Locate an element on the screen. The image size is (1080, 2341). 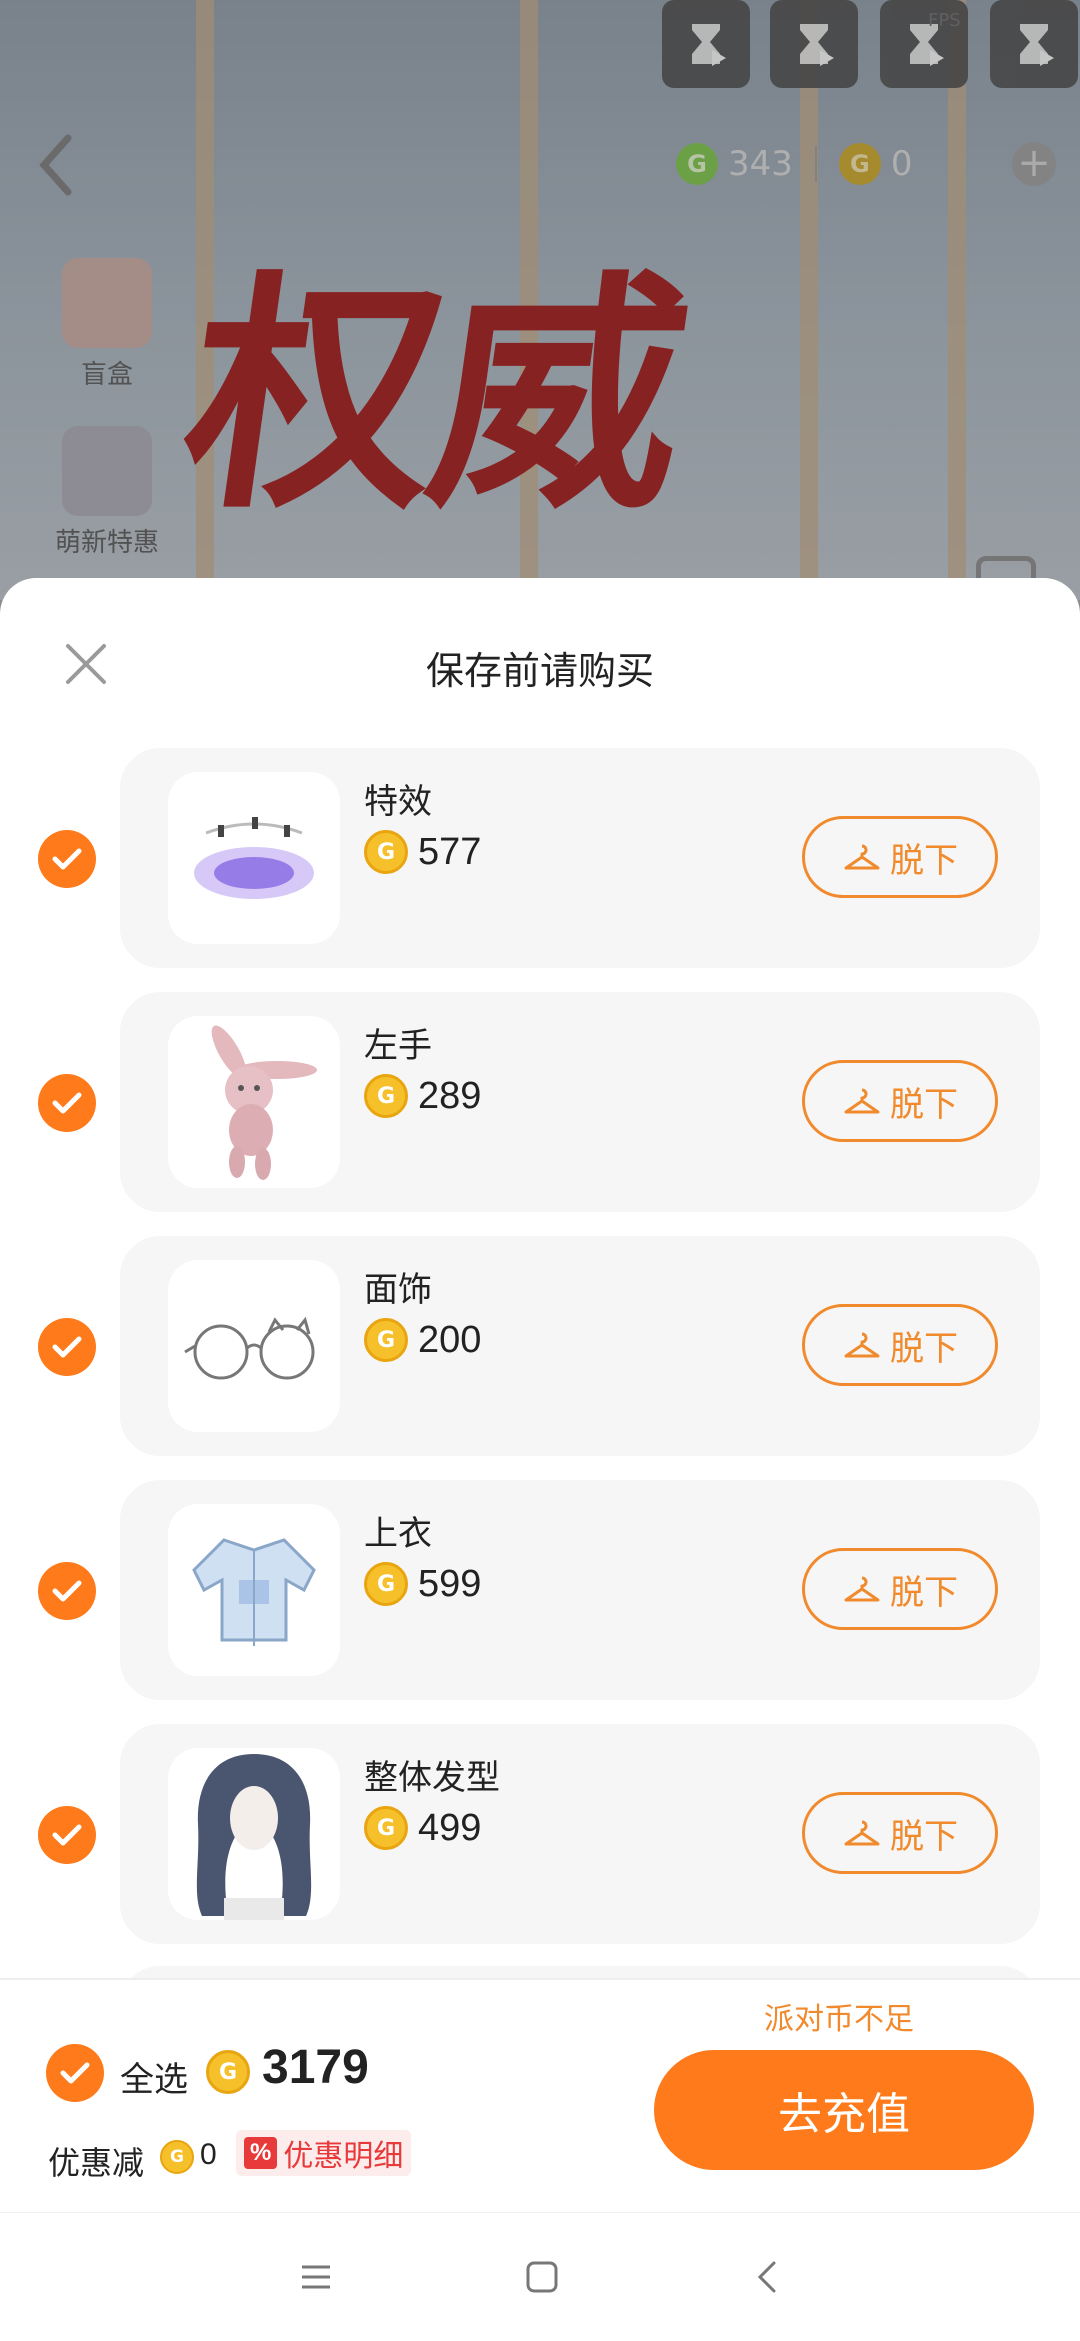
item-price: 599 is located at coordinates (450, 1583).